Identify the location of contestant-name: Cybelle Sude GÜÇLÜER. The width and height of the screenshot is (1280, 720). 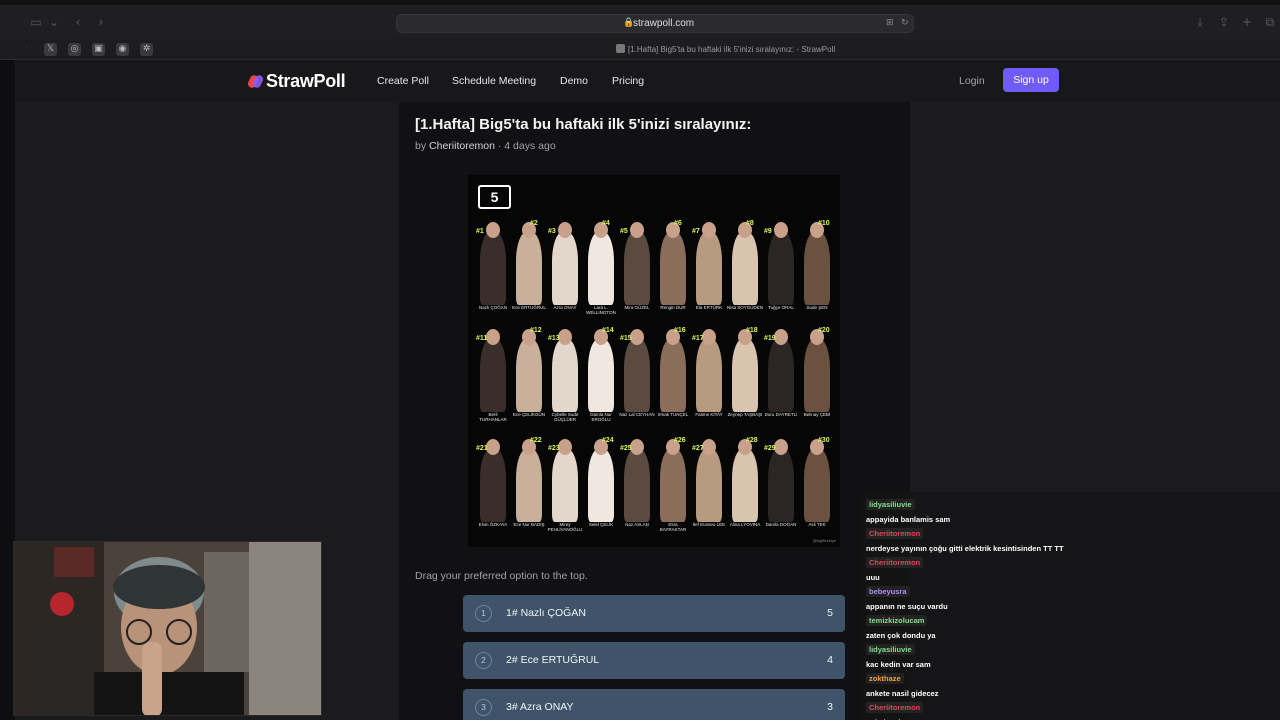
(565, 417).